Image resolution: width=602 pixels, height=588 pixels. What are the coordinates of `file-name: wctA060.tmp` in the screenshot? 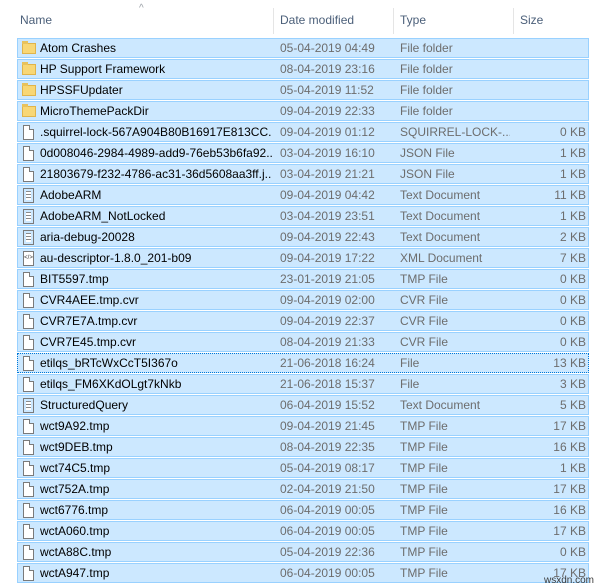 It's located at (75, 531).